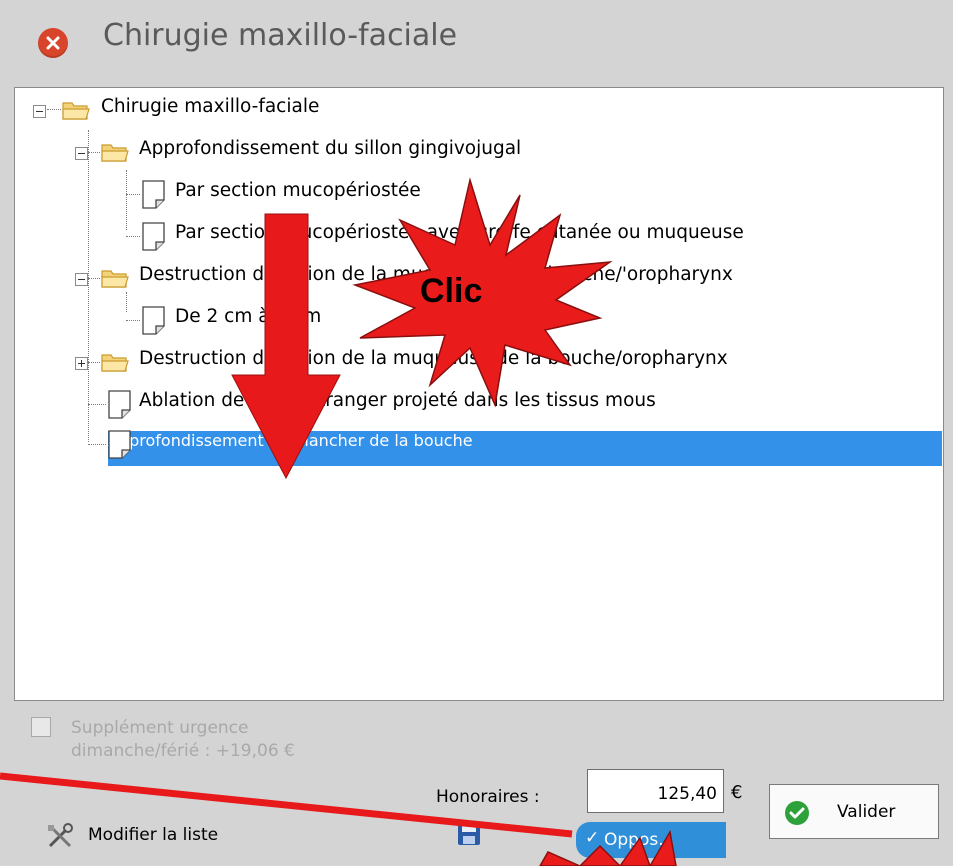 This screenshot has width=953, height=866. I want to click on window-title-bar: Chirugie maxillo-faciale, so click(476, 41).